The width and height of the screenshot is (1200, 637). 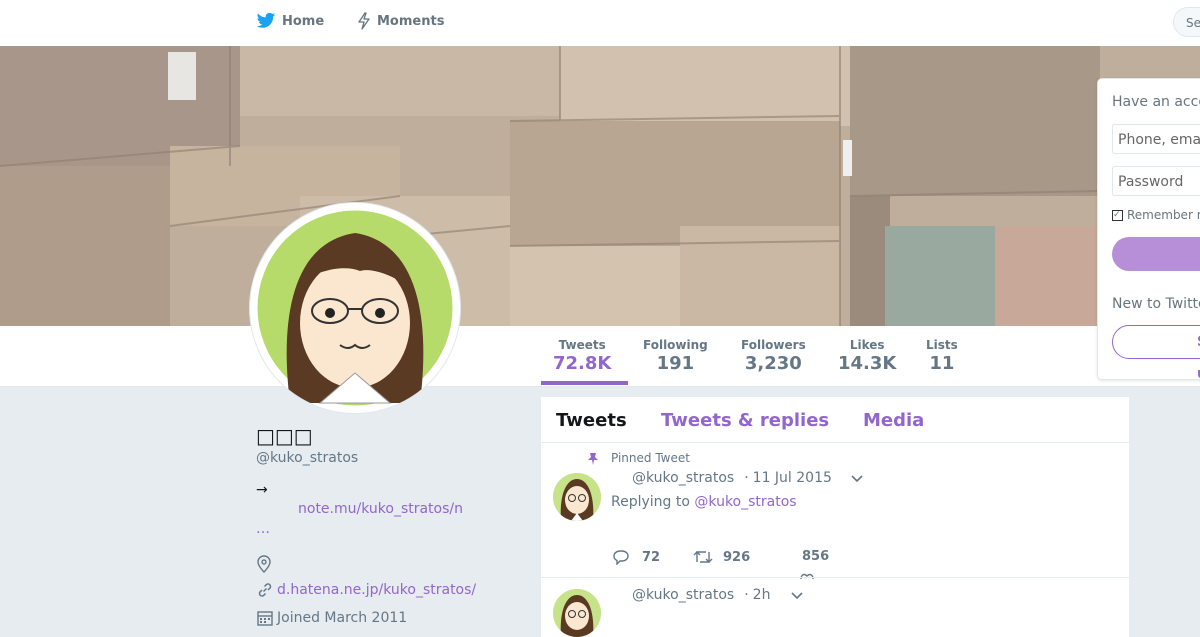 I want to click on tweet-header: @kuko_stratos · 2h, so click(x=718, y=595).